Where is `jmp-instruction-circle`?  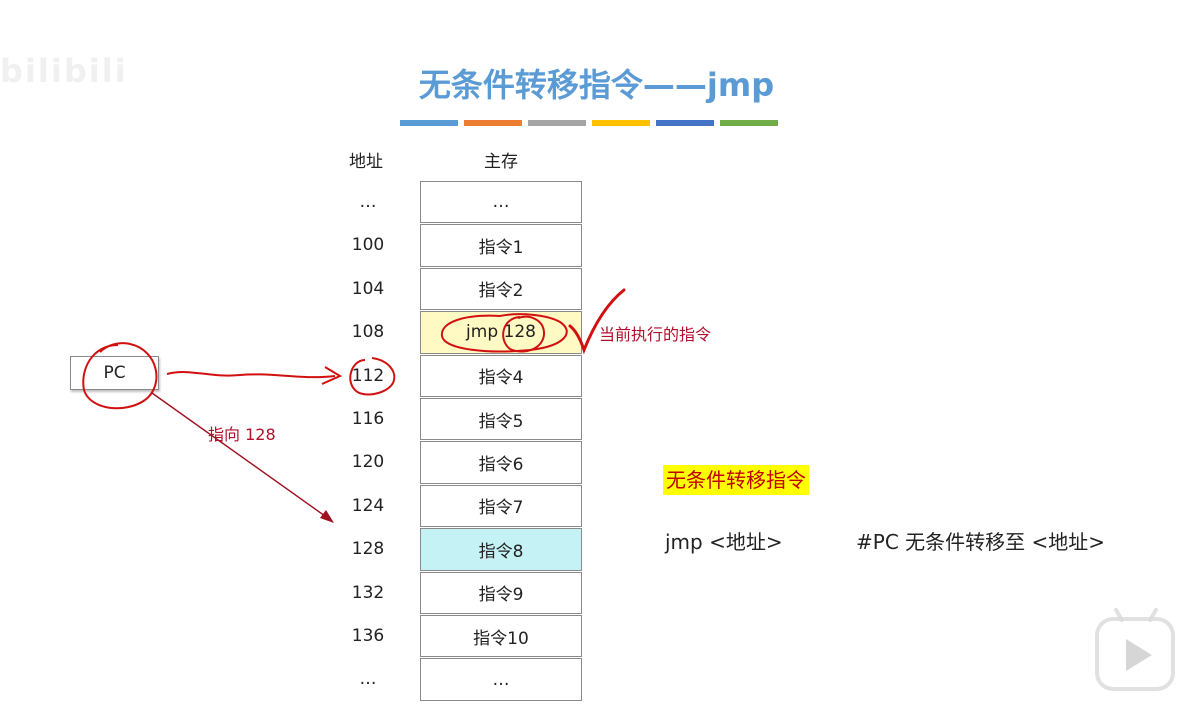
jmp-instruction-circle is located at coordinates (504, 333).